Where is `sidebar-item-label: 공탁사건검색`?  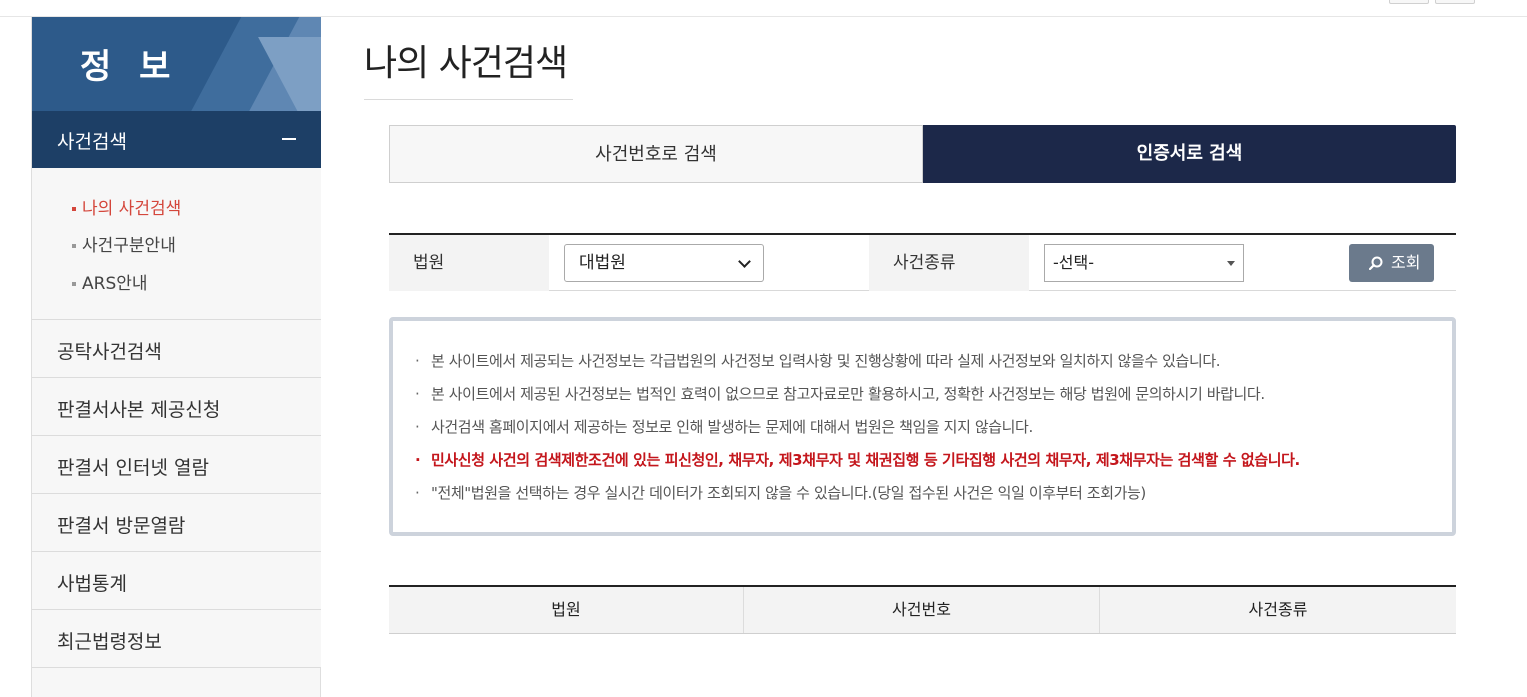
sidebar-item-label: 공탁사건검색 is located at coordinates (109, 352).